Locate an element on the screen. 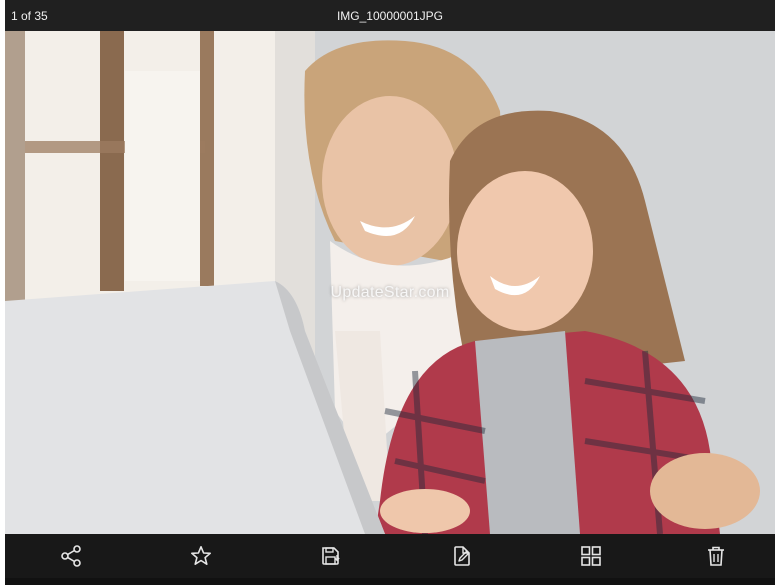  grid-icon is located at coordinates (591, 556).